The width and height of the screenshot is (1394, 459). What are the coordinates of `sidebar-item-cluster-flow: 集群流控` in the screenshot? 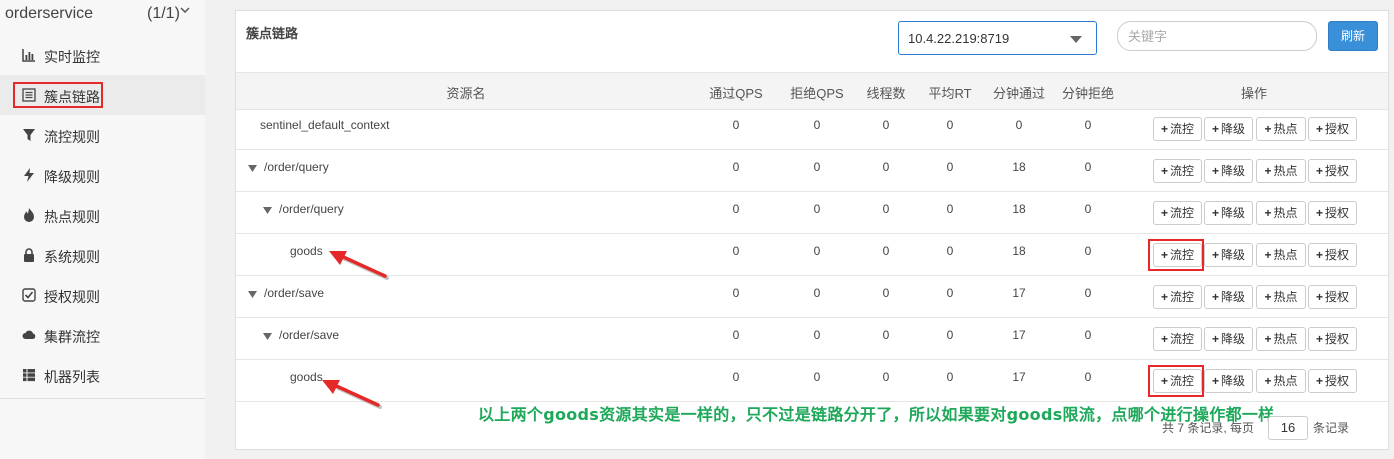 It's located at (102, 335).